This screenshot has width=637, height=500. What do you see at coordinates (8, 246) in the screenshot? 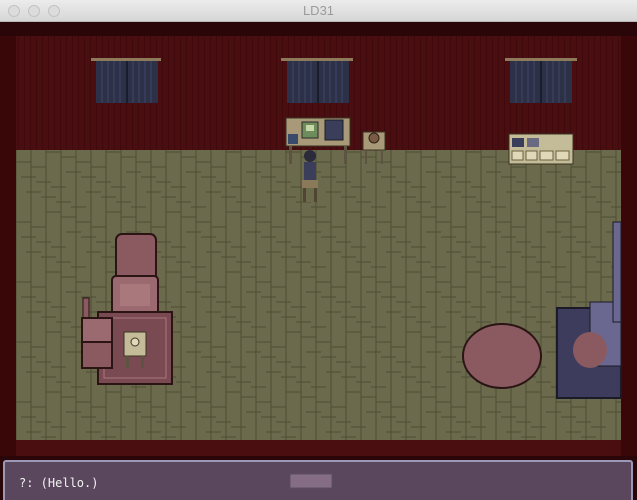
I see `left-wall` at bounding box center [8, 246].